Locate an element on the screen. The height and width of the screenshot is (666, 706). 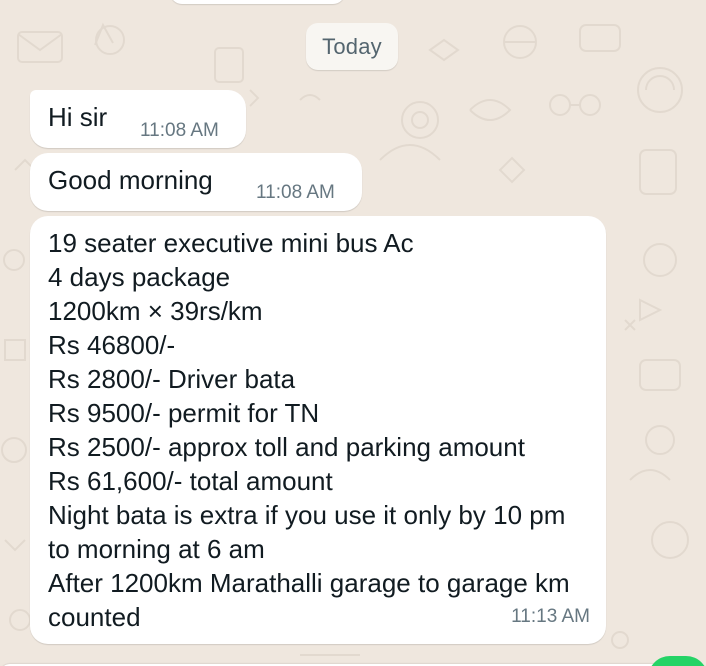
message-timestamp: 11:13 AM is located at coordinates (550, 616).